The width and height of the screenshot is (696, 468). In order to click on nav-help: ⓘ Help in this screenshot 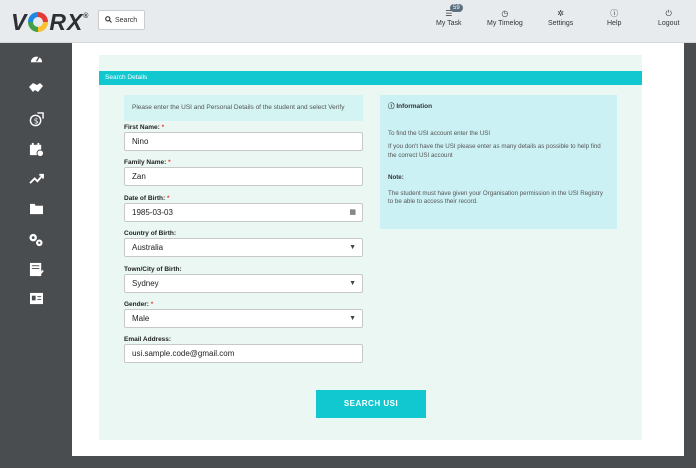, I will do `click(614, 17)`.